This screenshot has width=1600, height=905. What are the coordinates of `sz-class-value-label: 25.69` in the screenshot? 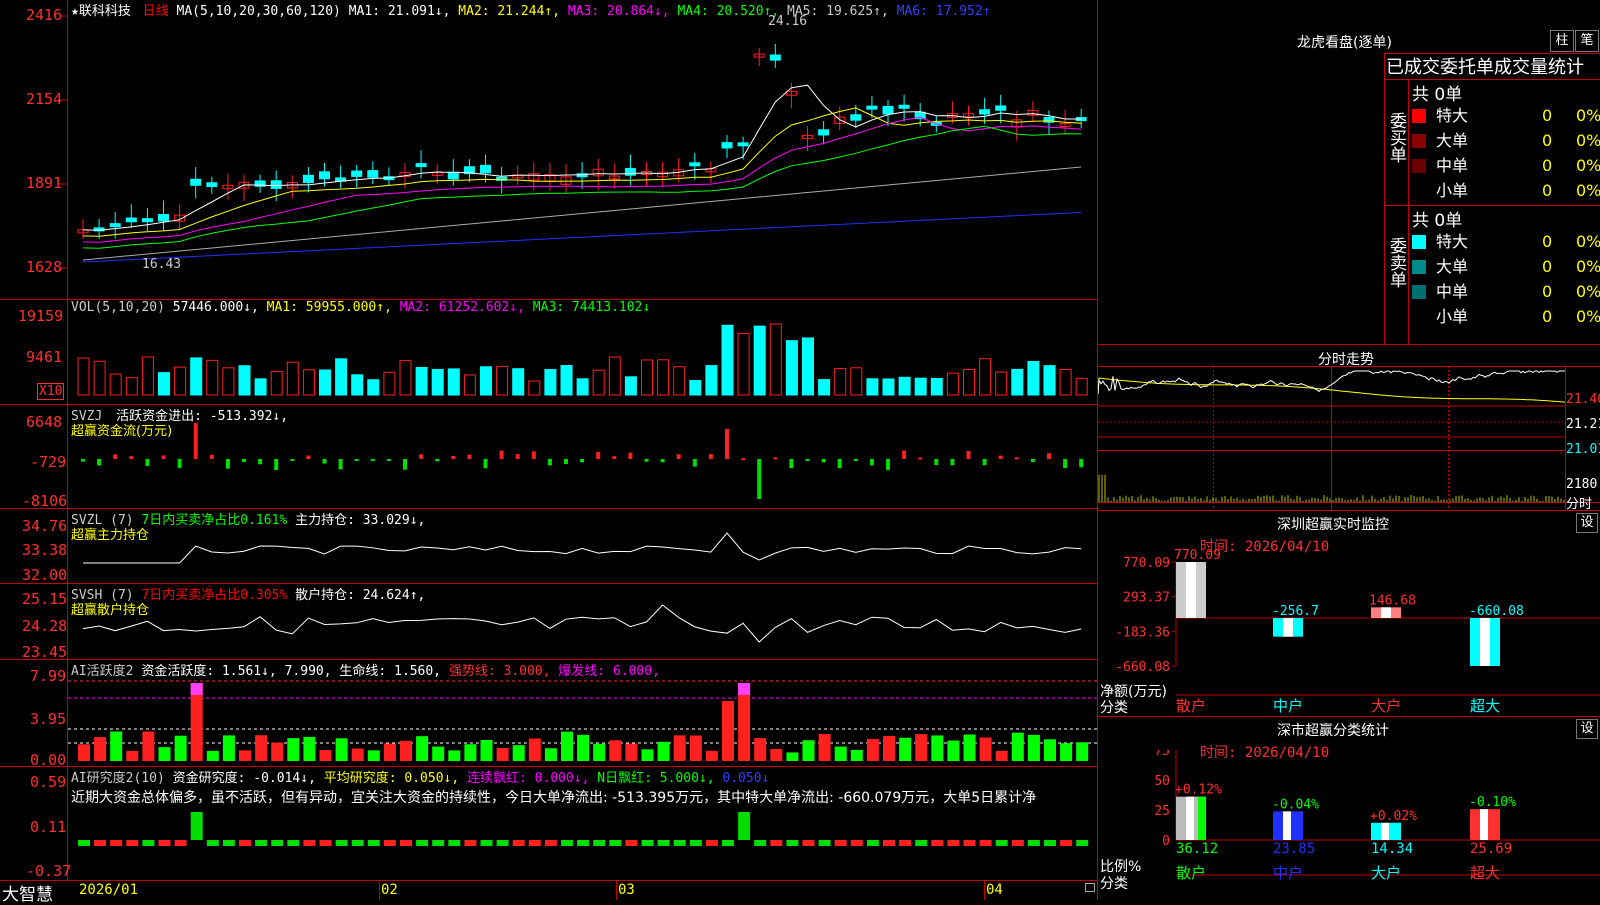 It's located at (1491, 849).